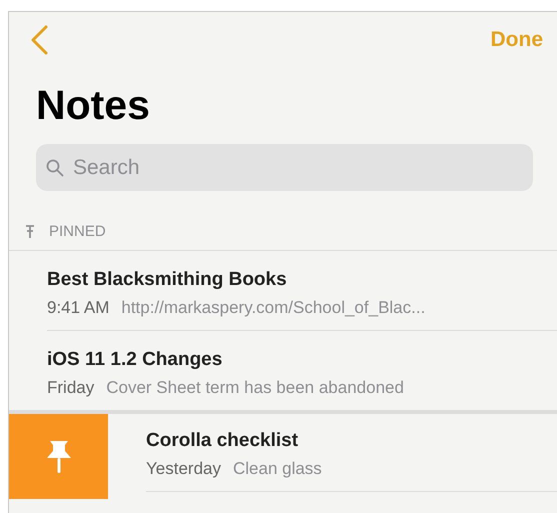  What do you see at coordinates (302, 371) in the screenshot?
I see `note-item: iOS 11 1.2 Changes Friday Cover Sheet term has been abandoned` at bounding box center [302, 371].